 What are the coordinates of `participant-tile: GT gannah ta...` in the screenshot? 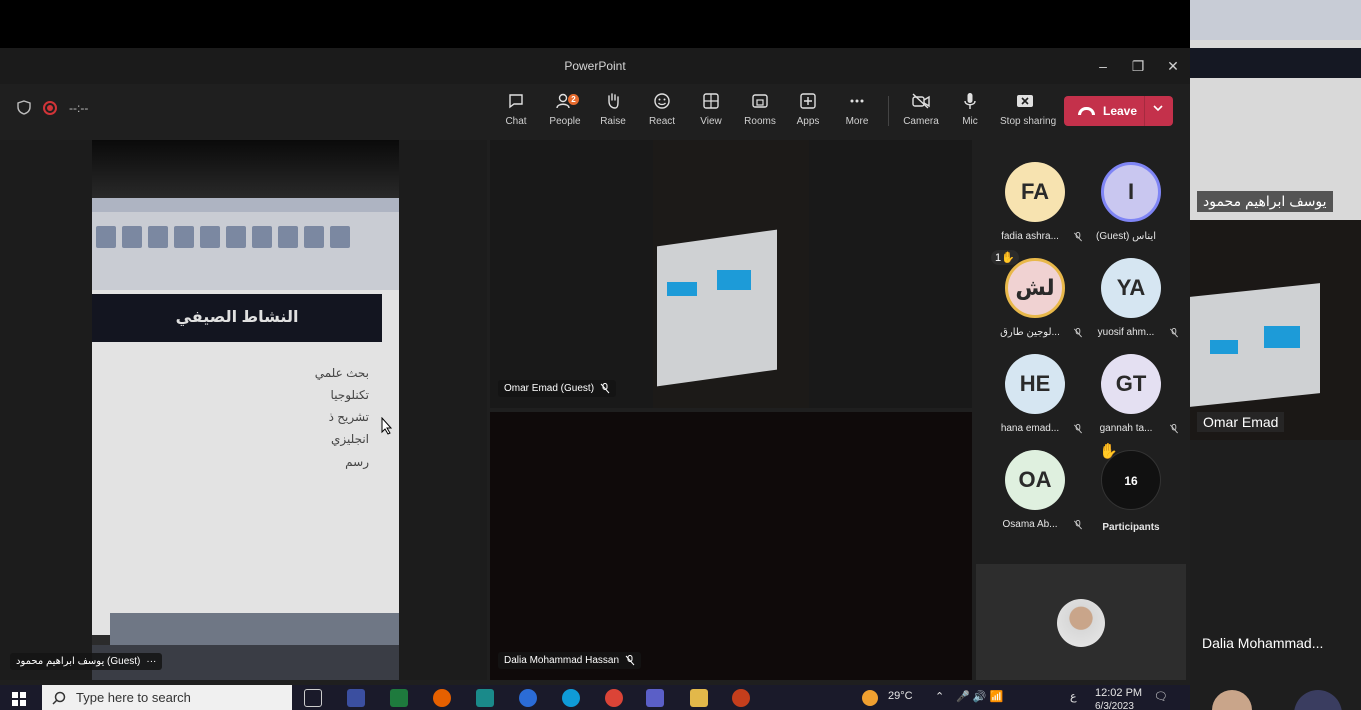 It's located at (1131, 392).